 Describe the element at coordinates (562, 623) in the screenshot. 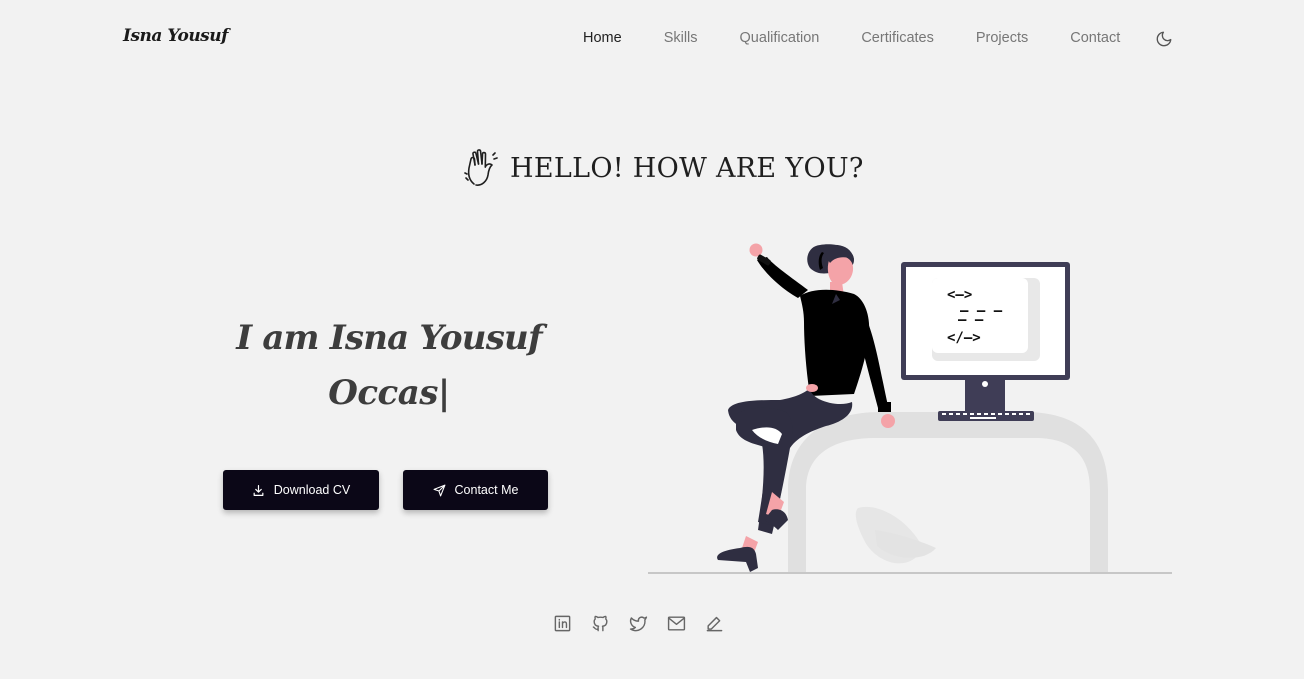

I see `linkedin-icon` at that location.